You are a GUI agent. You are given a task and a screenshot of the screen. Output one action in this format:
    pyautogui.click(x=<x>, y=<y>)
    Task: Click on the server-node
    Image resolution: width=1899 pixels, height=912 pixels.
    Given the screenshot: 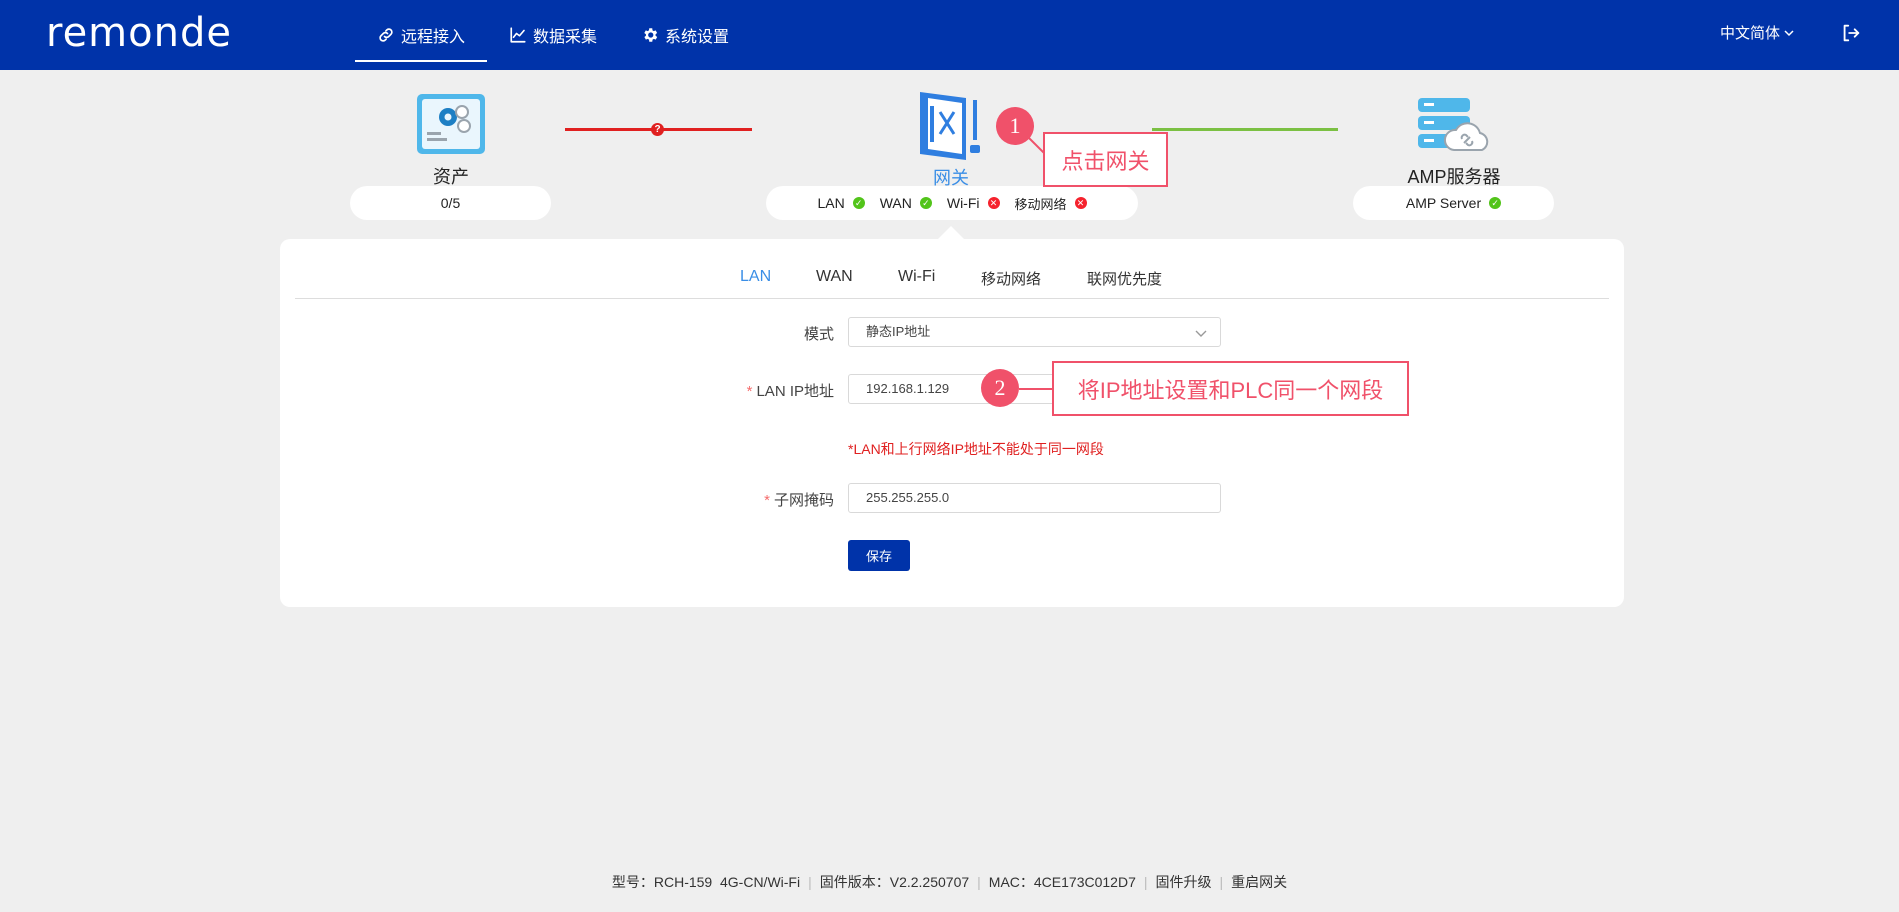 What is the action you would take?
    pyautogui.click(x=1454, y=127)
    